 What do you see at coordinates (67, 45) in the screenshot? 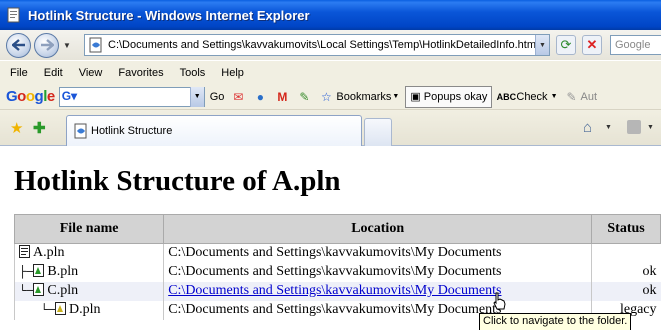
I see `recent-pages-dropdown: ▼` at bounding box center [67, 45].